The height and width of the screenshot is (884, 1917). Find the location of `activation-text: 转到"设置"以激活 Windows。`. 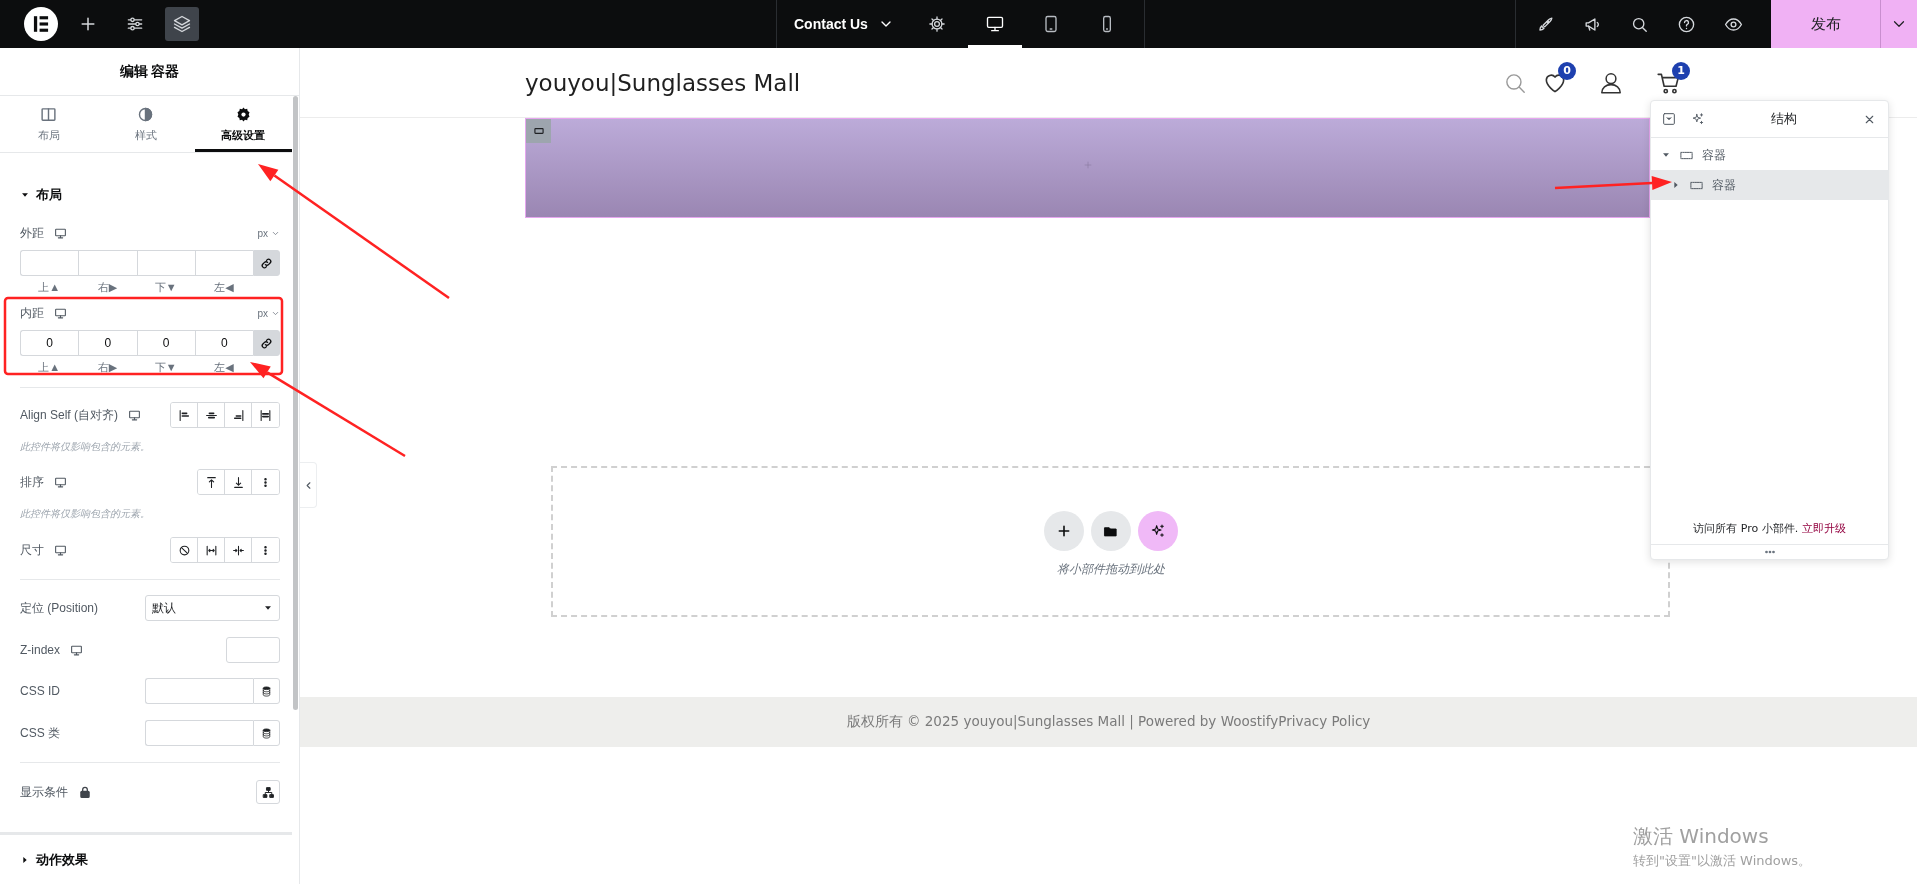

activation-text: 转到"设置"以激活 Windows。 is located at coordinates (1722, 861).